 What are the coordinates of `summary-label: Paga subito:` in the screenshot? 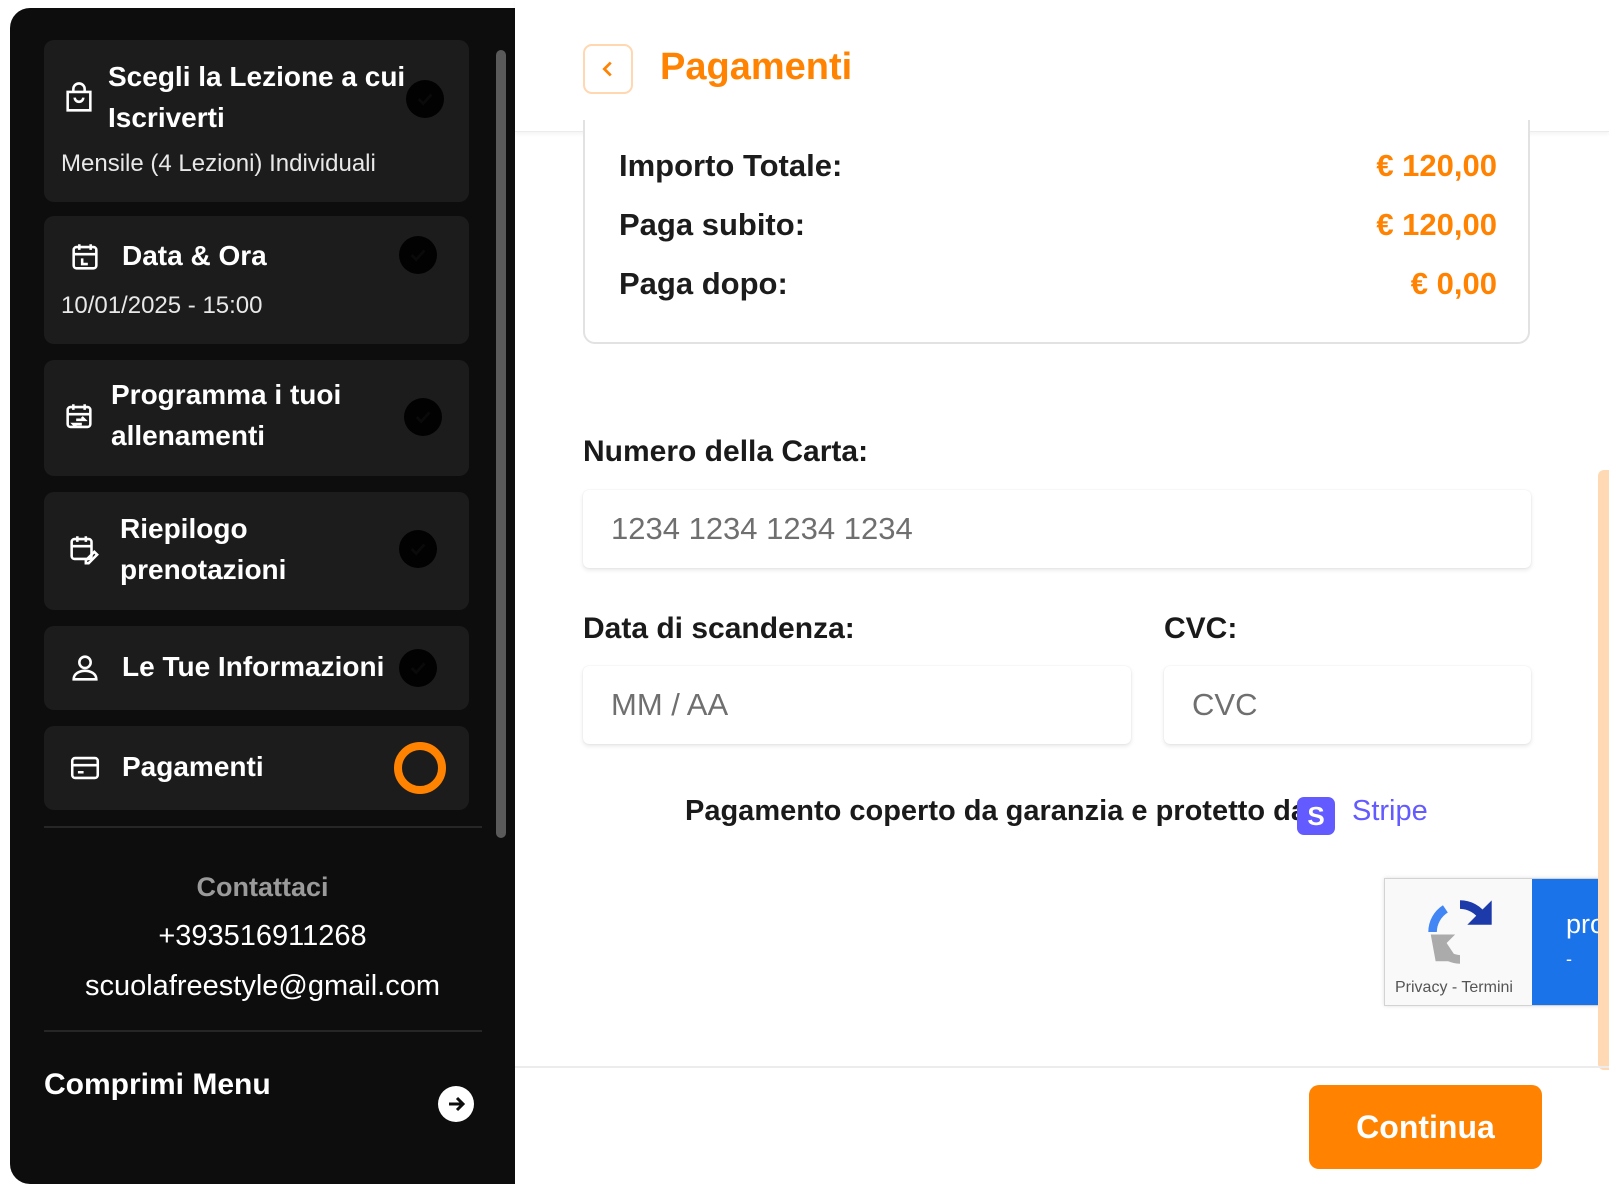 It's located at (712, 224).